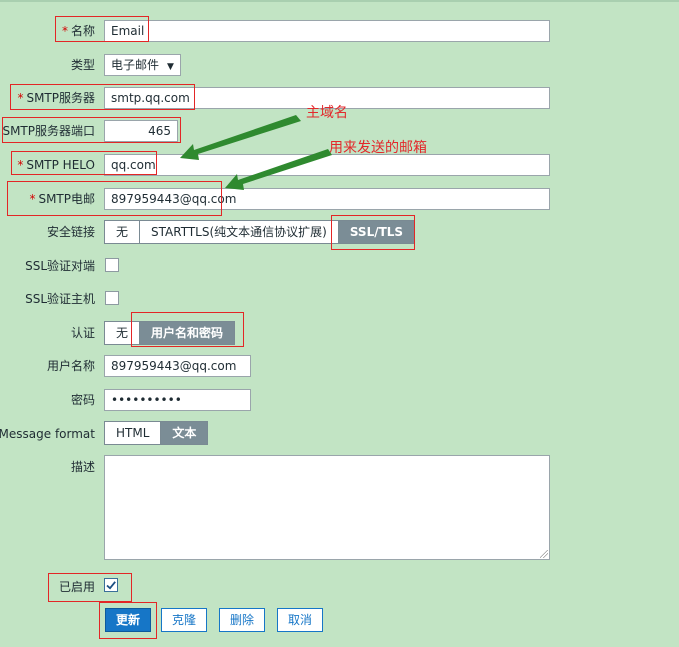  Describe the element at coordinates (240, 137) in the screenshot. I see `arrow-to-helo-icon` at that location.